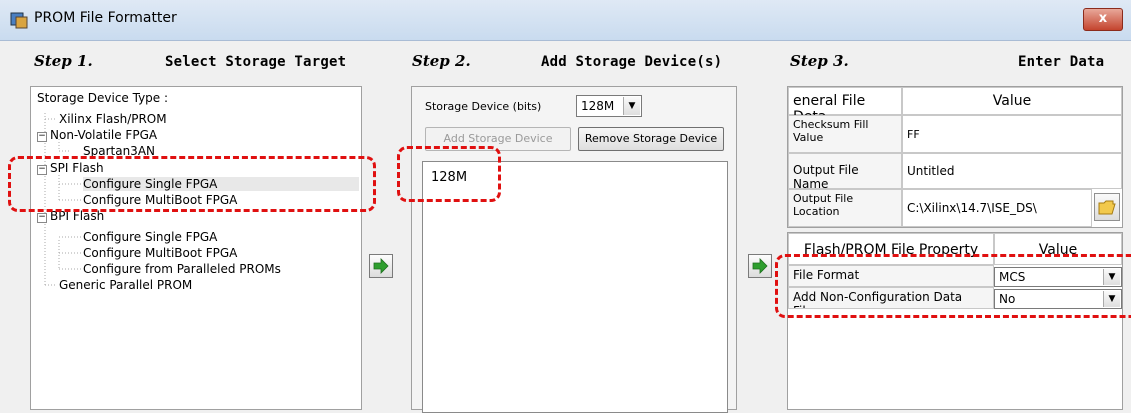  I want to click on tree-item-label: Configure MultiBoot FPGA, so click(160, 253).